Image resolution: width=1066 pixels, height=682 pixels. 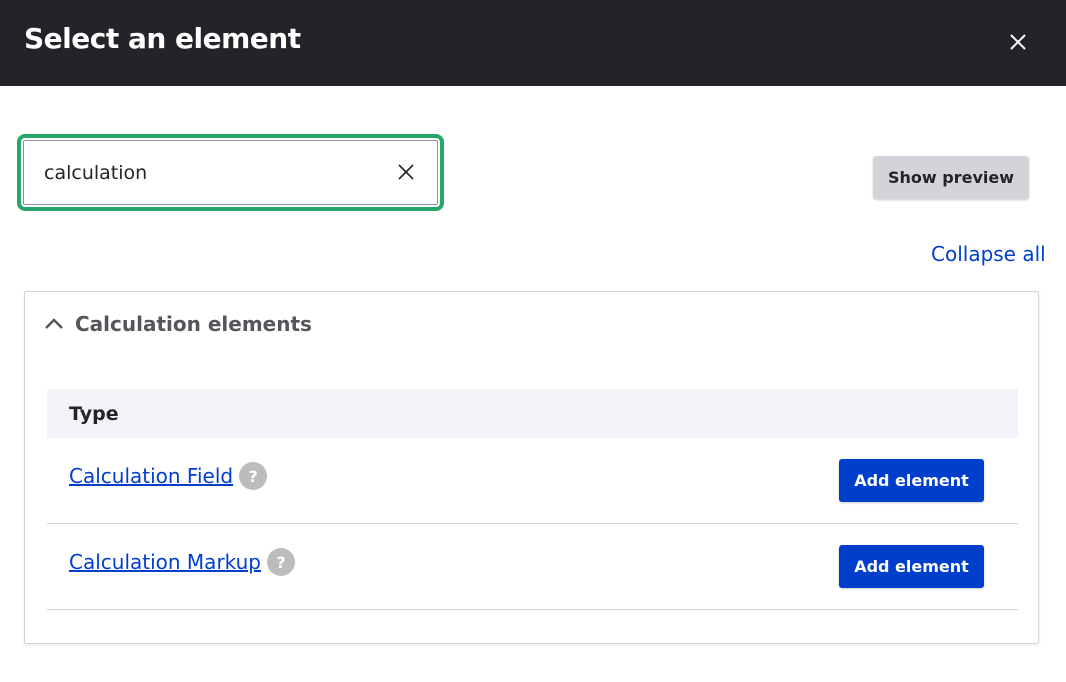 I want to click on collapse-all-link: Collapse all, so click(x=988, y=254).